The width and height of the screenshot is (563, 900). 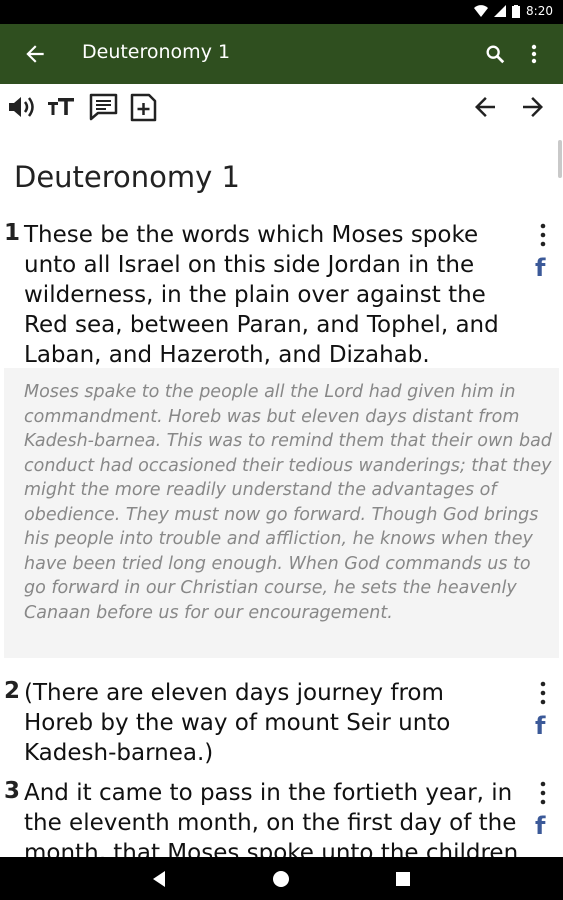 What do you see at coordinates (500, 11) in the screenshot?
I see `signal-icon` at bounding box center [500, 11].